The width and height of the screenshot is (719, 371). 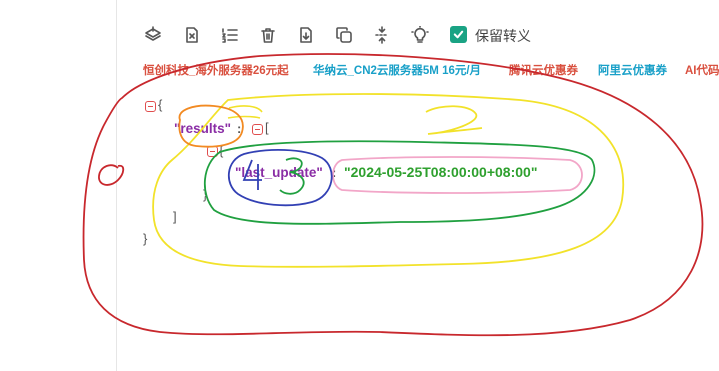 I want to click on ad-link: 腾讯云优惠券, so click(x=543, y=70).